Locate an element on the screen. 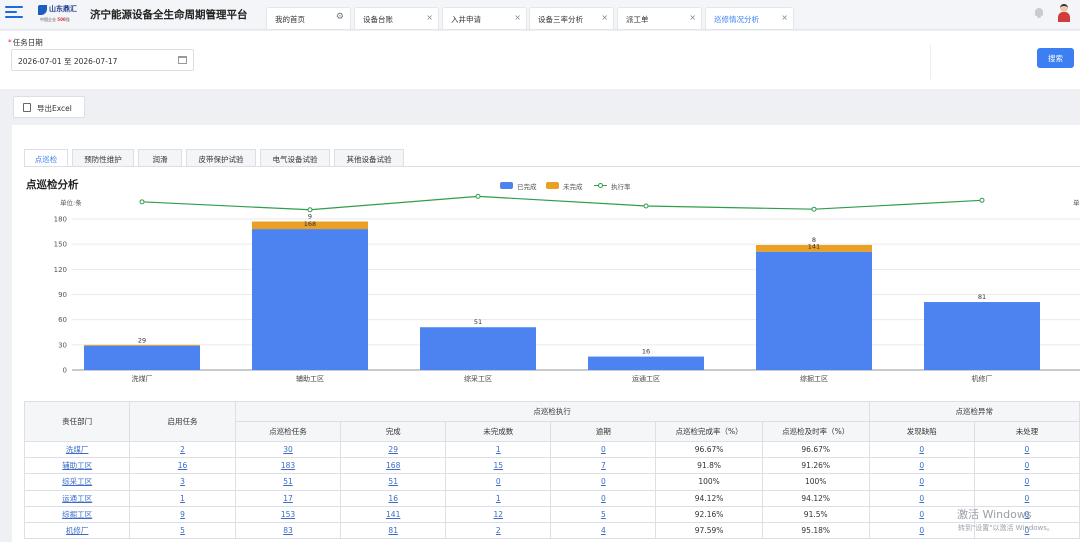  data-label: 81 is located at coordinates (982, 297).